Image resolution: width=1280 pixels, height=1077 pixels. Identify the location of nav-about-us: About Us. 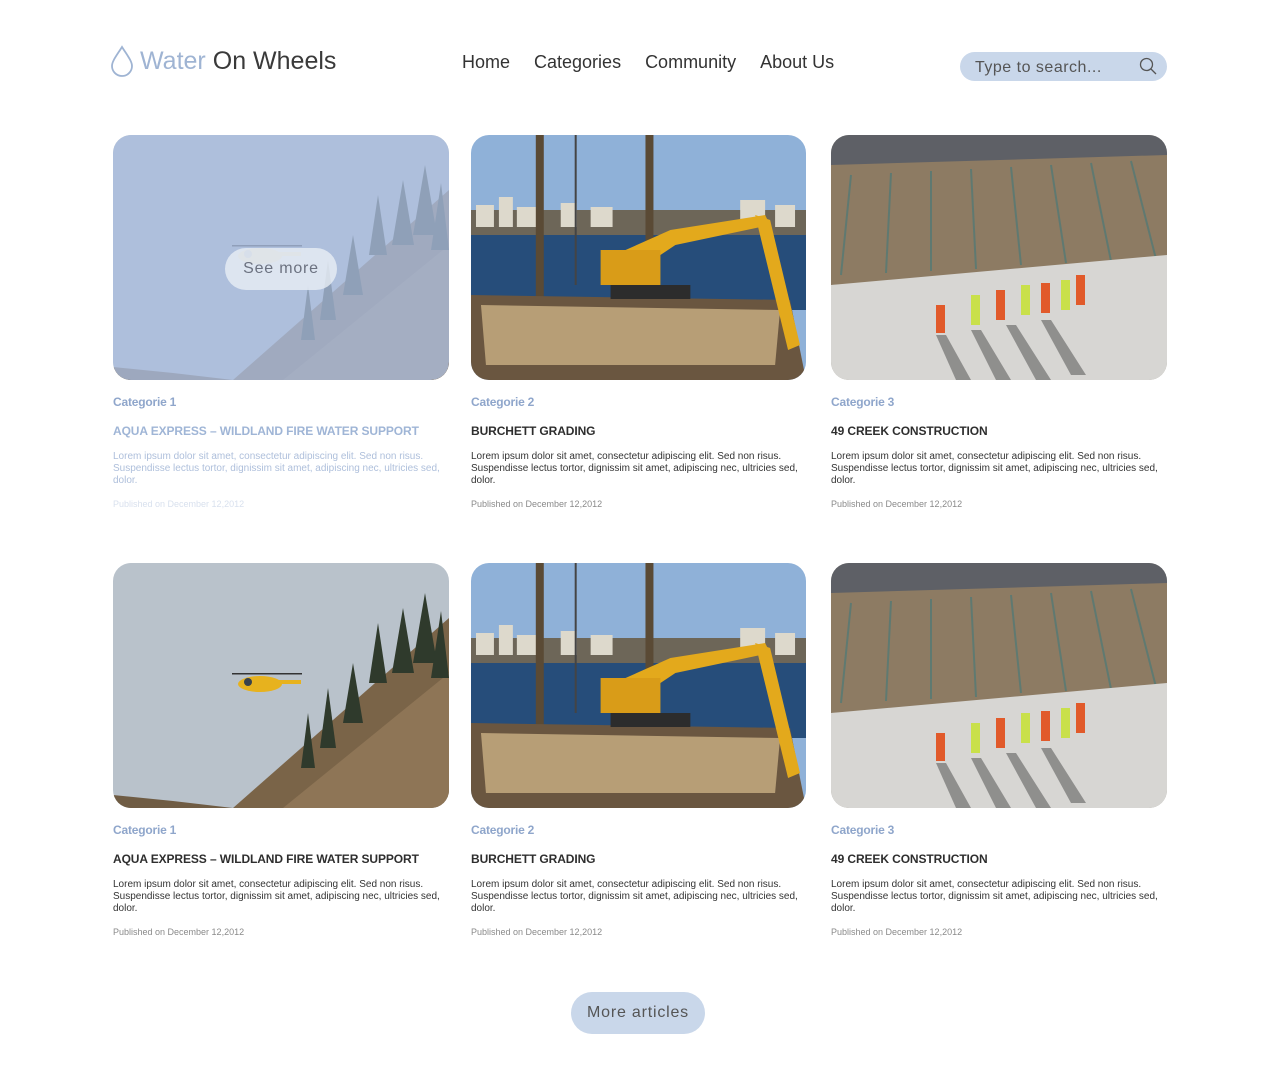
(797, 62).